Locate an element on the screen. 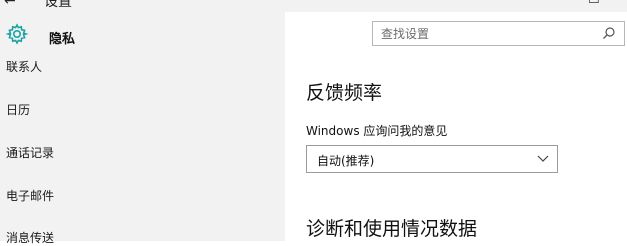 This screenshot has height=246, width=627. window-title: 设置 is located at coordinates (58, 5).